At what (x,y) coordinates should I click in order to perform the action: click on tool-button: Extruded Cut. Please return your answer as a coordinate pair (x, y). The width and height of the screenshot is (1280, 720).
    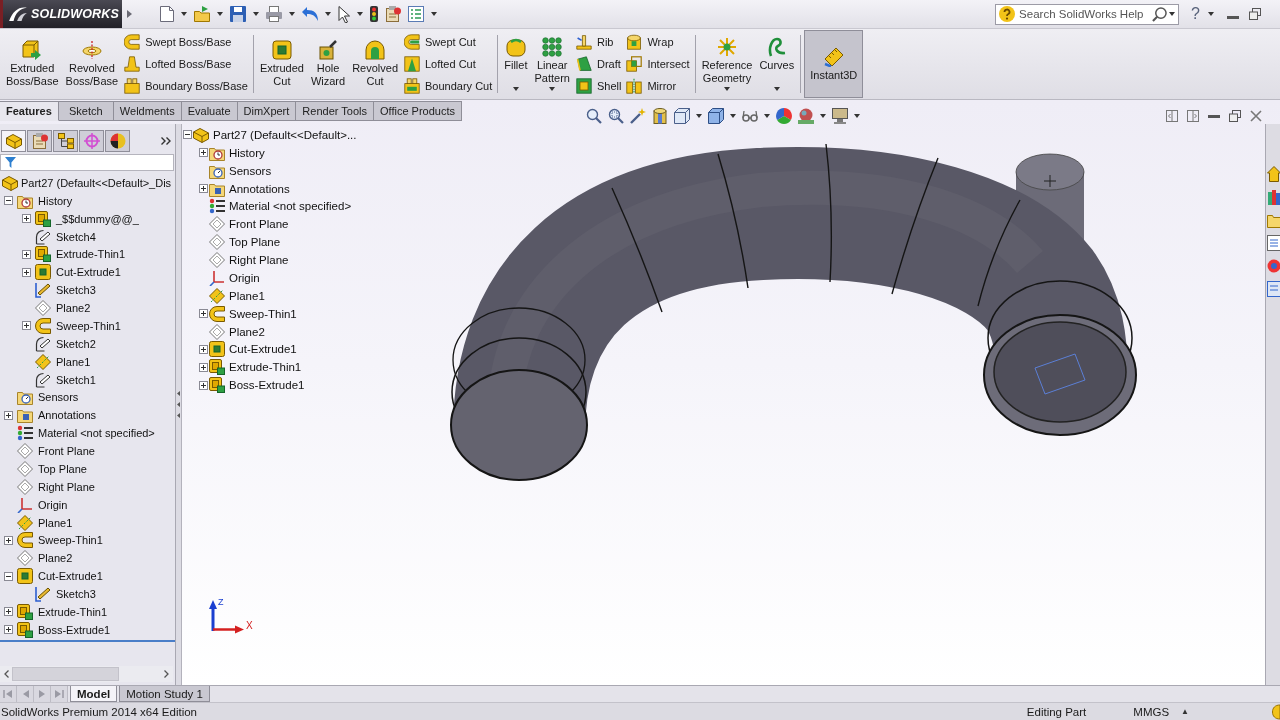
    Looking at the image, I should click on (281, 64).